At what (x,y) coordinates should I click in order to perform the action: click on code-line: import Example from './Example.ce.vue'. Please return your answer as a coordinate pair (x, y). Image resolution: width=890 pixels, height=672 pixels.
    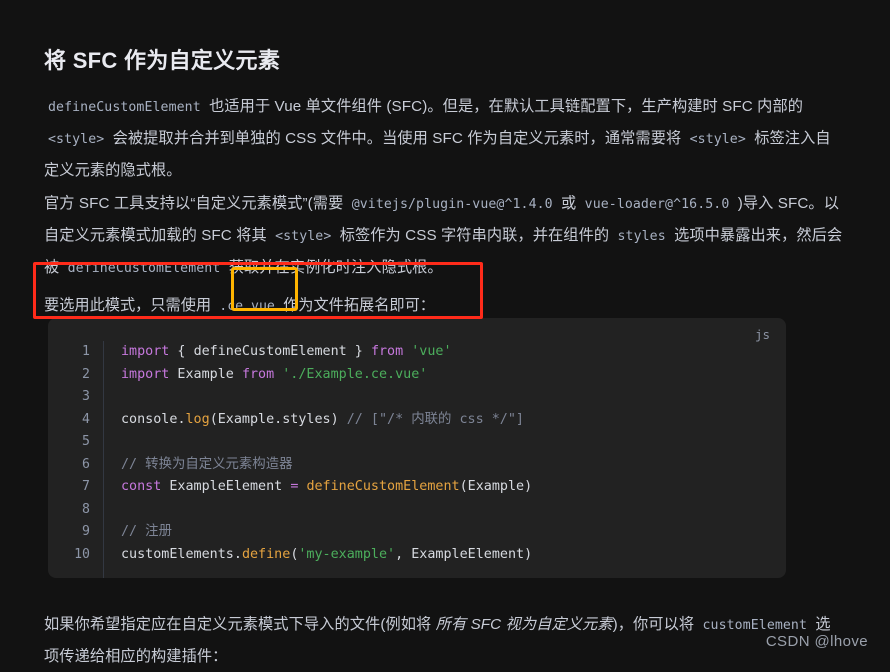
    Looking at the image, I should click on (453, 375).